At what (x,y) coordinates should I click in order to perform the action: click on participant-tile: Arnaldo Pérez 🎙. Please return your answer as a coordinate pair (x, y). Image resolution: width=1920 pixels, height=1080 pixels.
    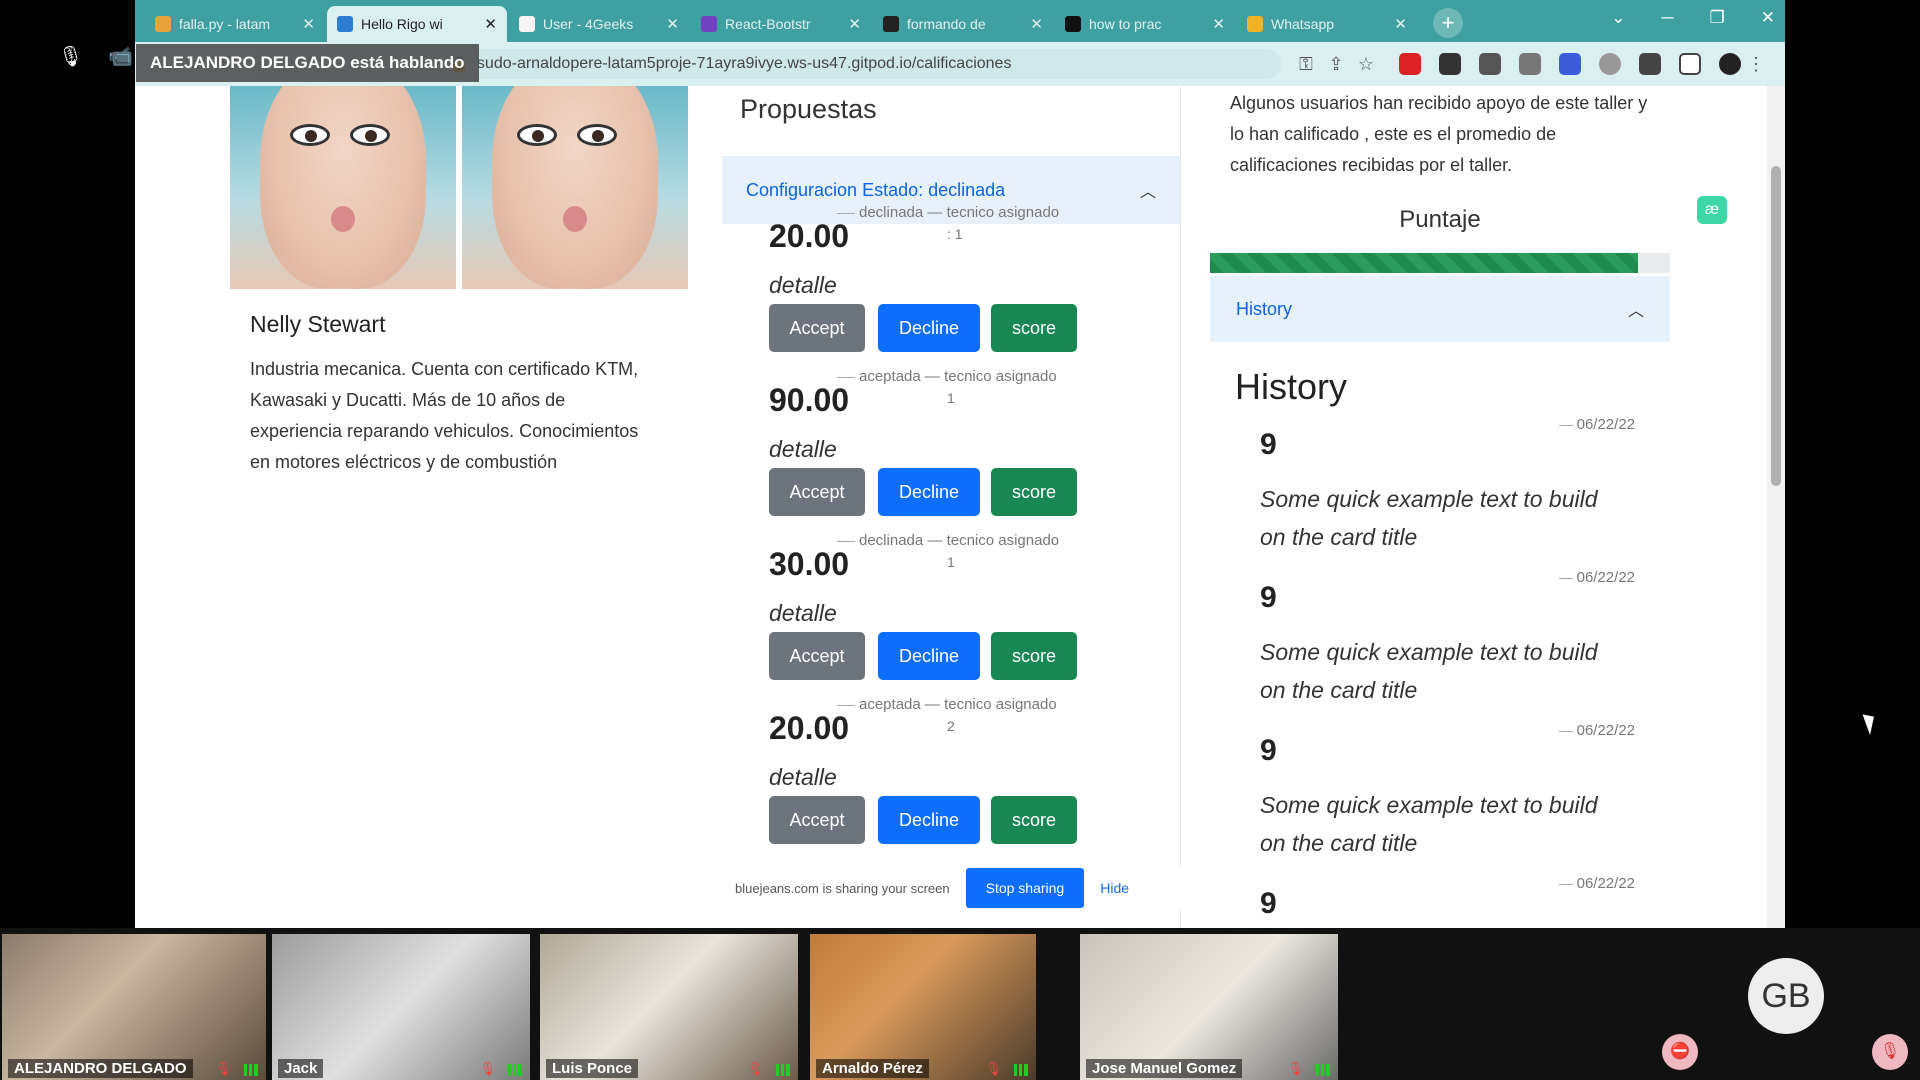
    Looking at the image, I should click on (923, 1007).